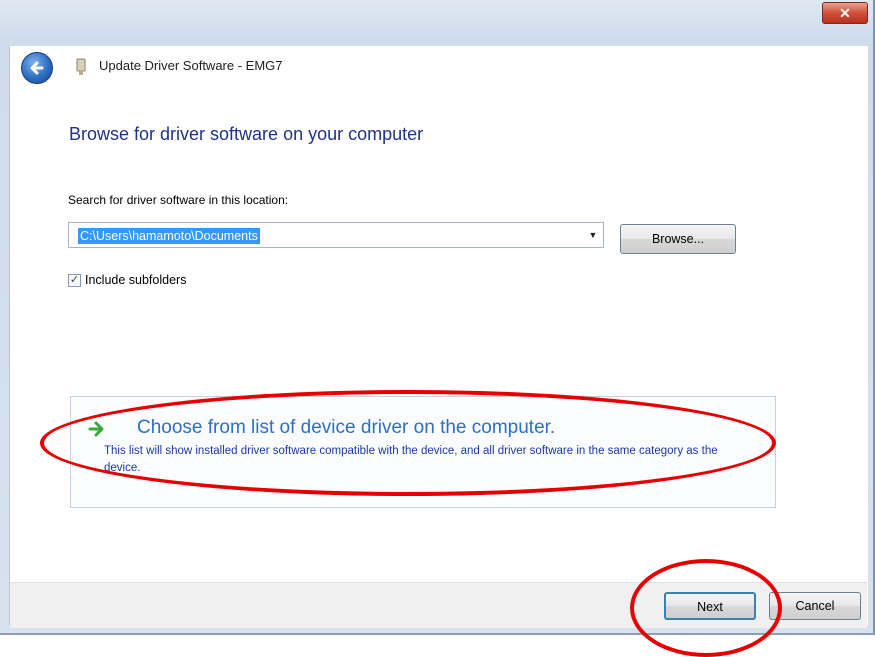 The width and height of the screenshot is (875, 657). I want to click on include-subfolders-checkbox: ✓, so click(74, 280).